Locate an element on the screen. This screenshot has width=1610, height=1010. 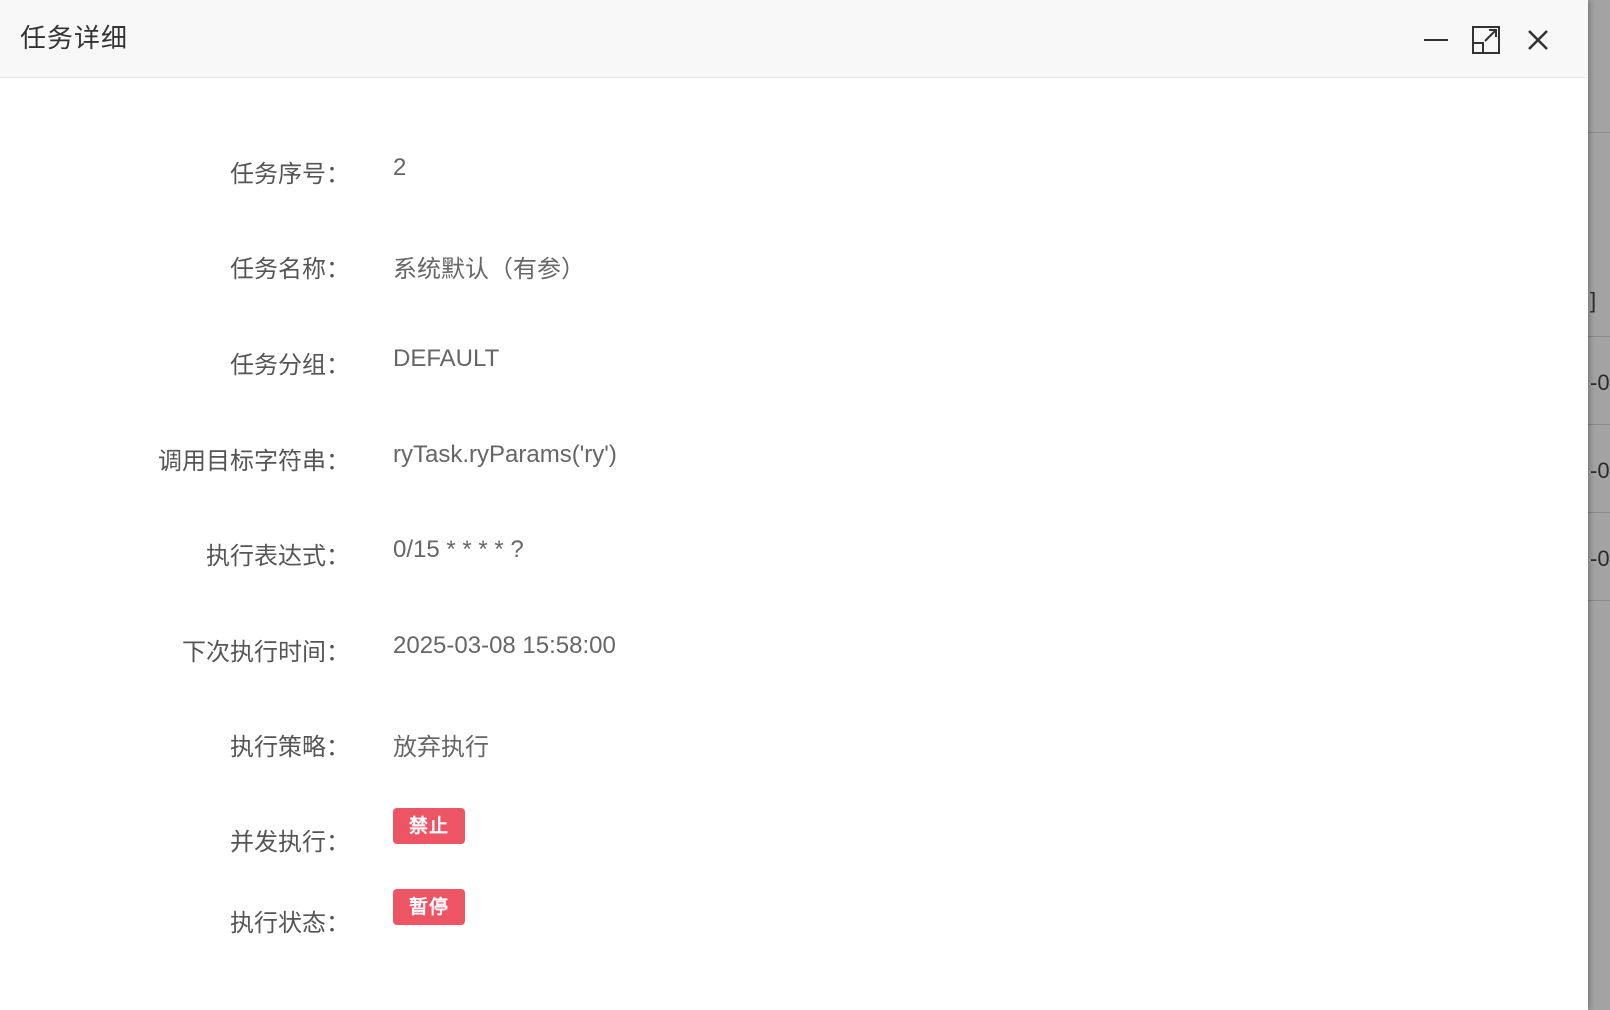
field-row-task-name: 任务名称： 系统默认（有参） is located at coordinates (794, 269).